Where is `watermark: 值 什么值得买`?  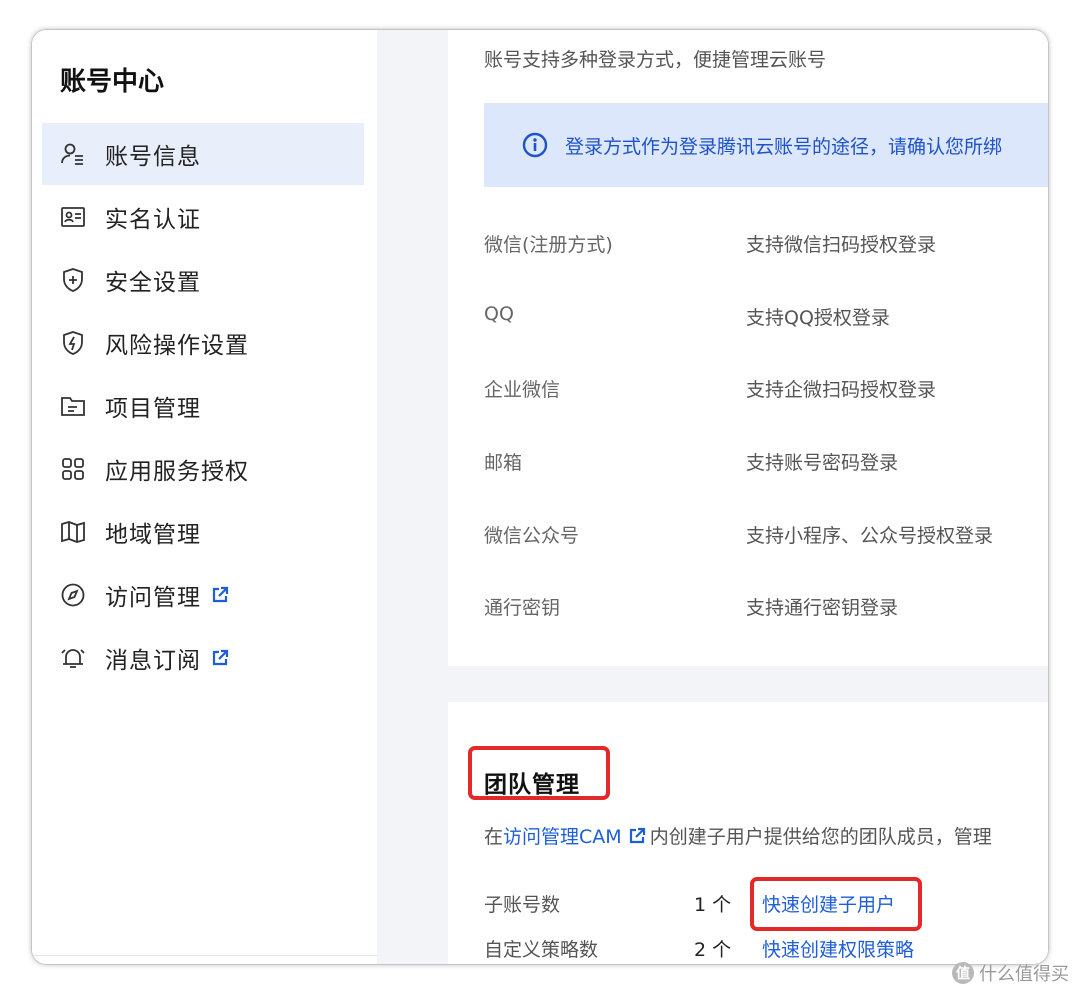 watermark: 值 什么值得买 is located at coordinates (1010, 973).